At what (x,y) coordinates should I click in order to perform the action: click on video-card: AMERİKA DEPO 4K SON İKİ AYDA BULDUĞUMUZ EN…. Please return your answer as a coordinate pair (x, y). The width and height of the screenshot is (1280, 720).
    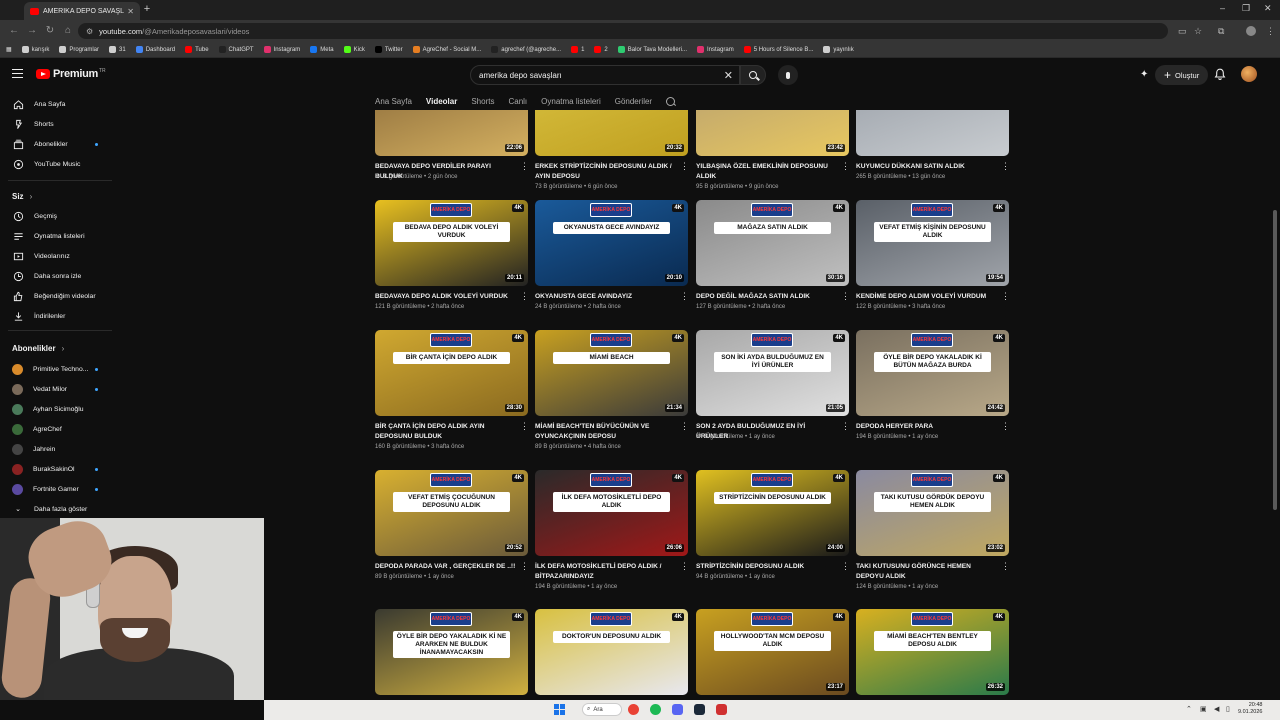
    Looking at the image, I should click on (773, 400).